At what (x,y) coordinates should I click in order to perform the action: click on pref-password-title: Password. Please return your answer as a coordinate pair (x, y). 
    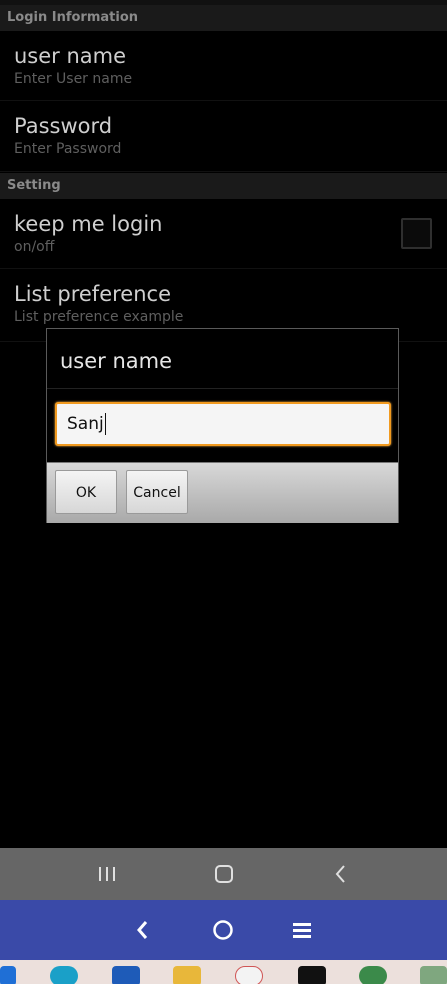
    Looking at the image, I should click on (63, 126).